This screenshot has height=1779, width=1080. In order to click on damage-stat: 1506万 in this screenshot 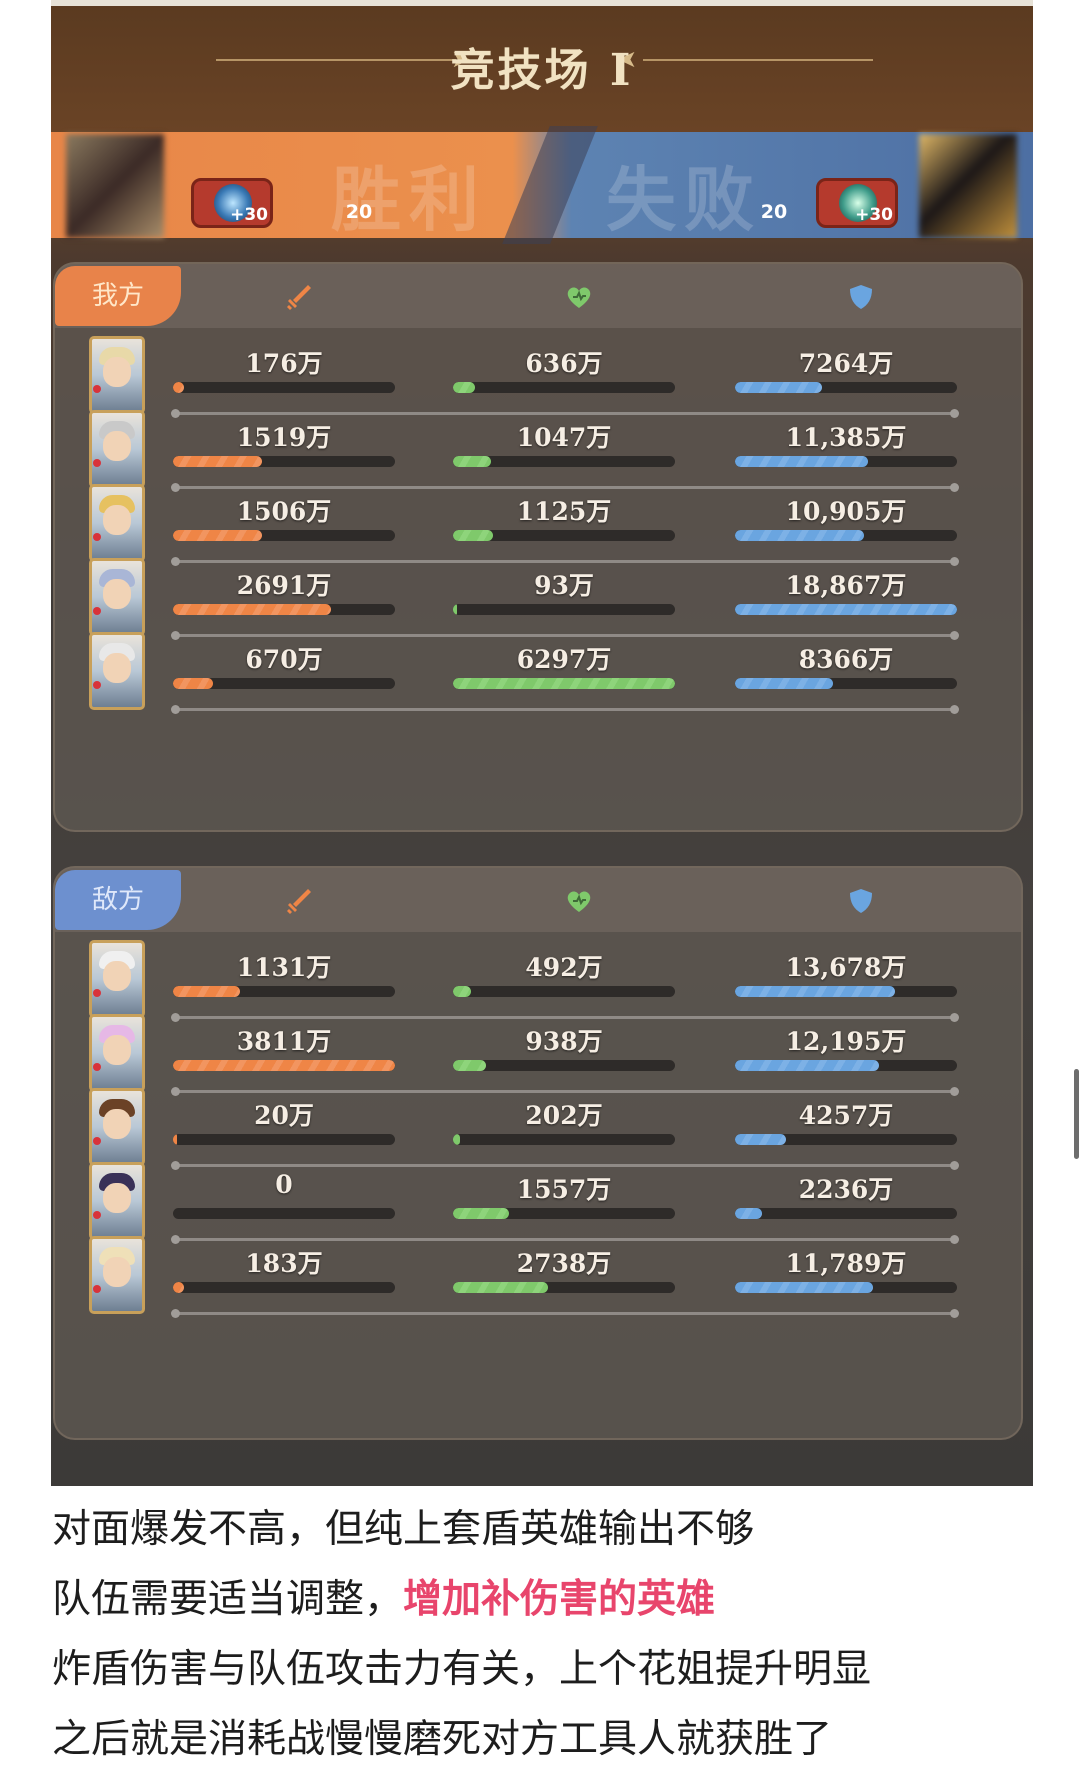, I will do `click(284, 519)`.